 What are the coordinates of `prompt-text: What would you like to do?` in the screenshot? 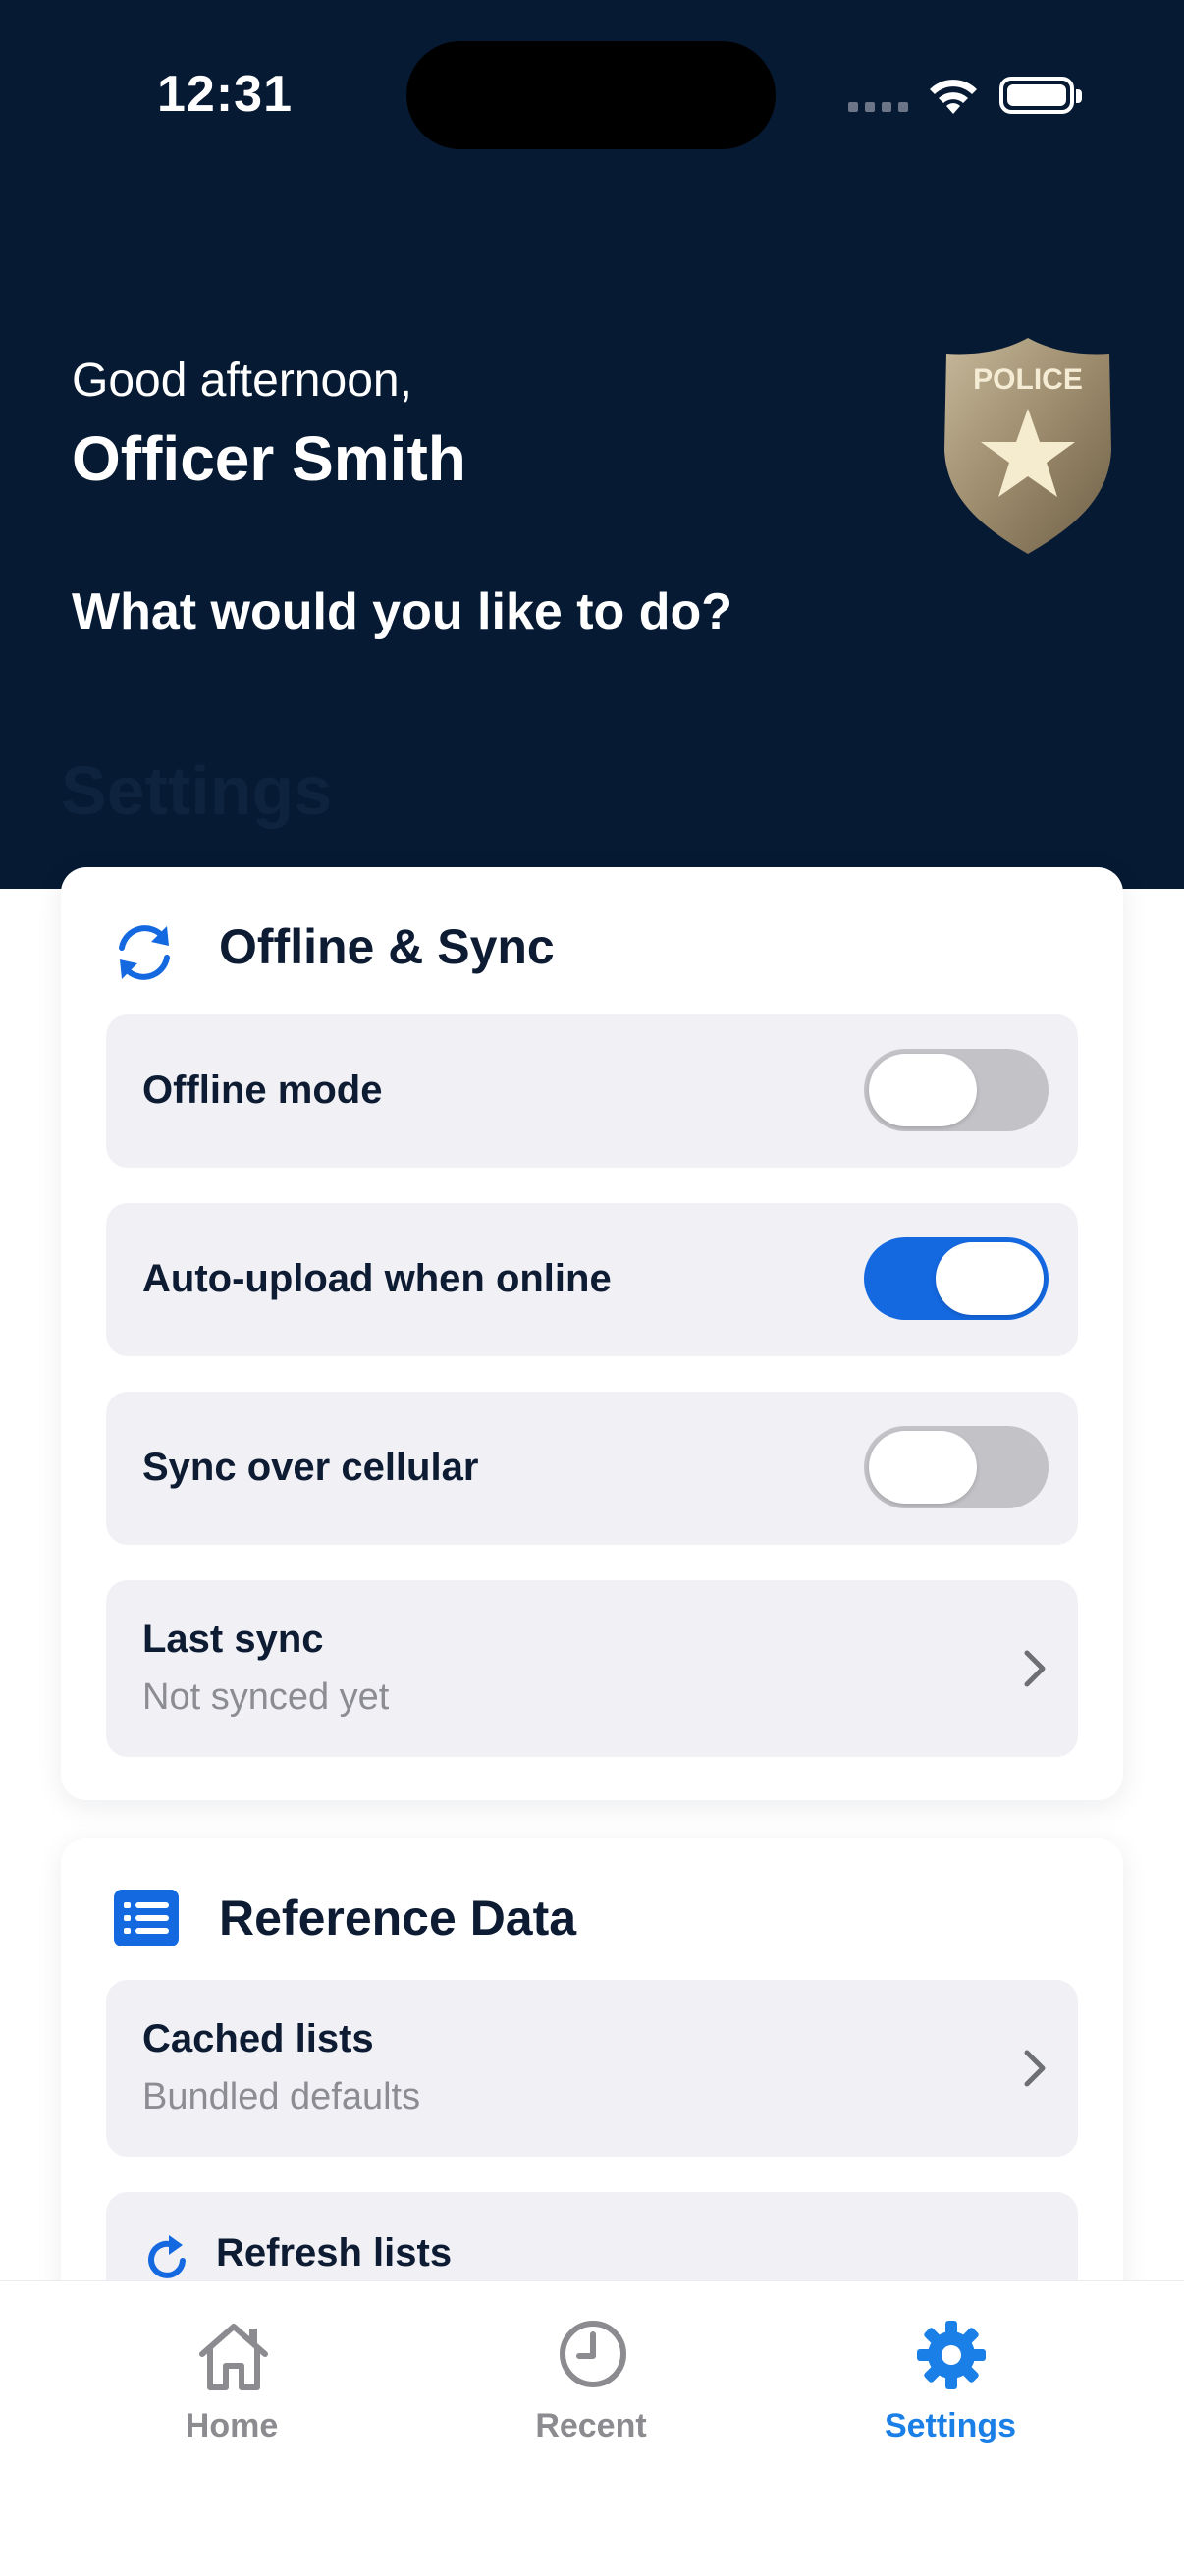 It's located at (402, 611).